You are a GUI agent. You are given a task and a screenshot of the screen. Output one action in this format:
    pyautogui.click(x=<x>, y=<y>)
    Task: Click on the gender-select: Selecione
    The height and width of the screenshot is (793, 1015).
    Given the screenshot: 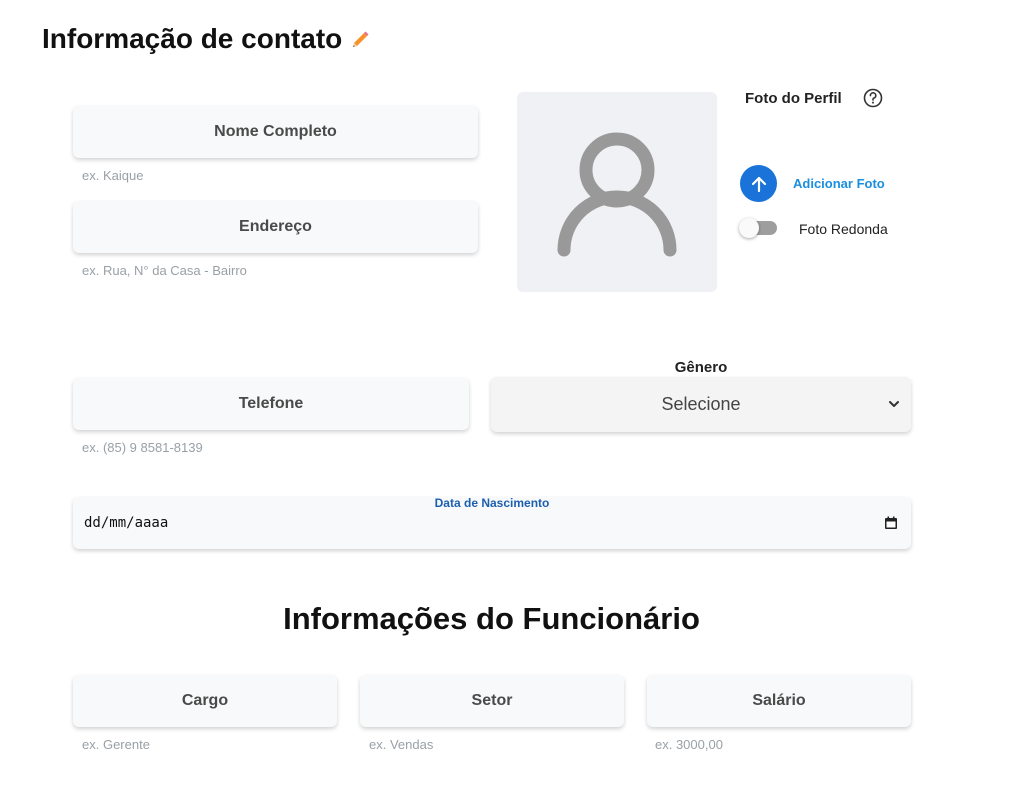 What is the action you would take?
    pyautogui.click(x=701, y=404)
    